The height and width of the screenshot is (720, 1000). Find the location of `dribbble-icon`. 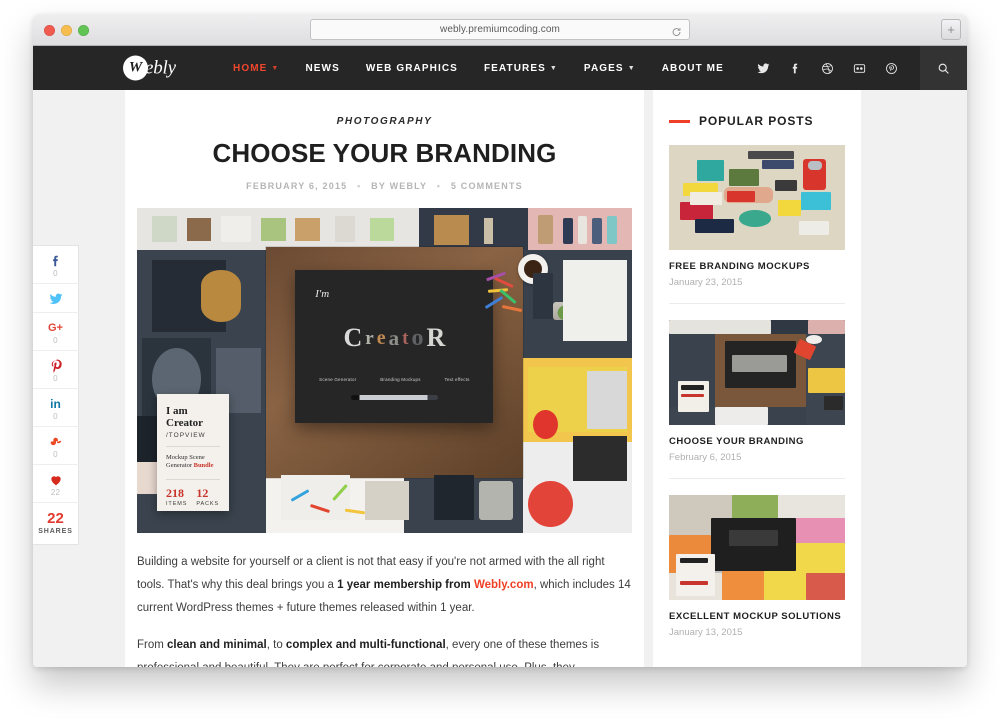

dribbble-icon is located at coordinates (827, 68).